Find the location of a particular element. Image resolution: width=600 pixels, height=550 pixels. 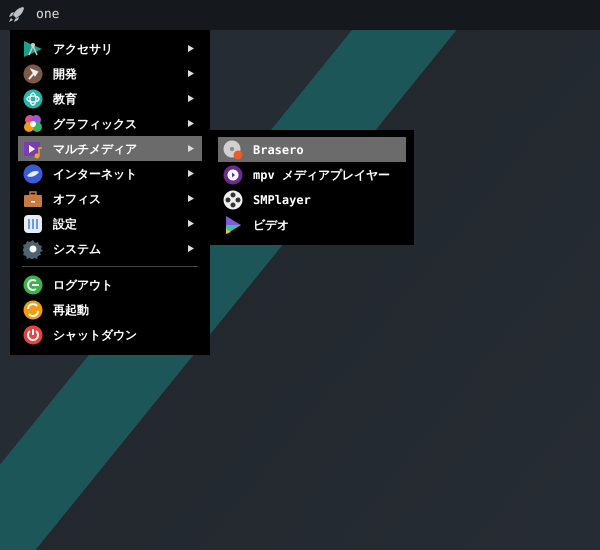

logout-icon is located at coordinates (33, 284).